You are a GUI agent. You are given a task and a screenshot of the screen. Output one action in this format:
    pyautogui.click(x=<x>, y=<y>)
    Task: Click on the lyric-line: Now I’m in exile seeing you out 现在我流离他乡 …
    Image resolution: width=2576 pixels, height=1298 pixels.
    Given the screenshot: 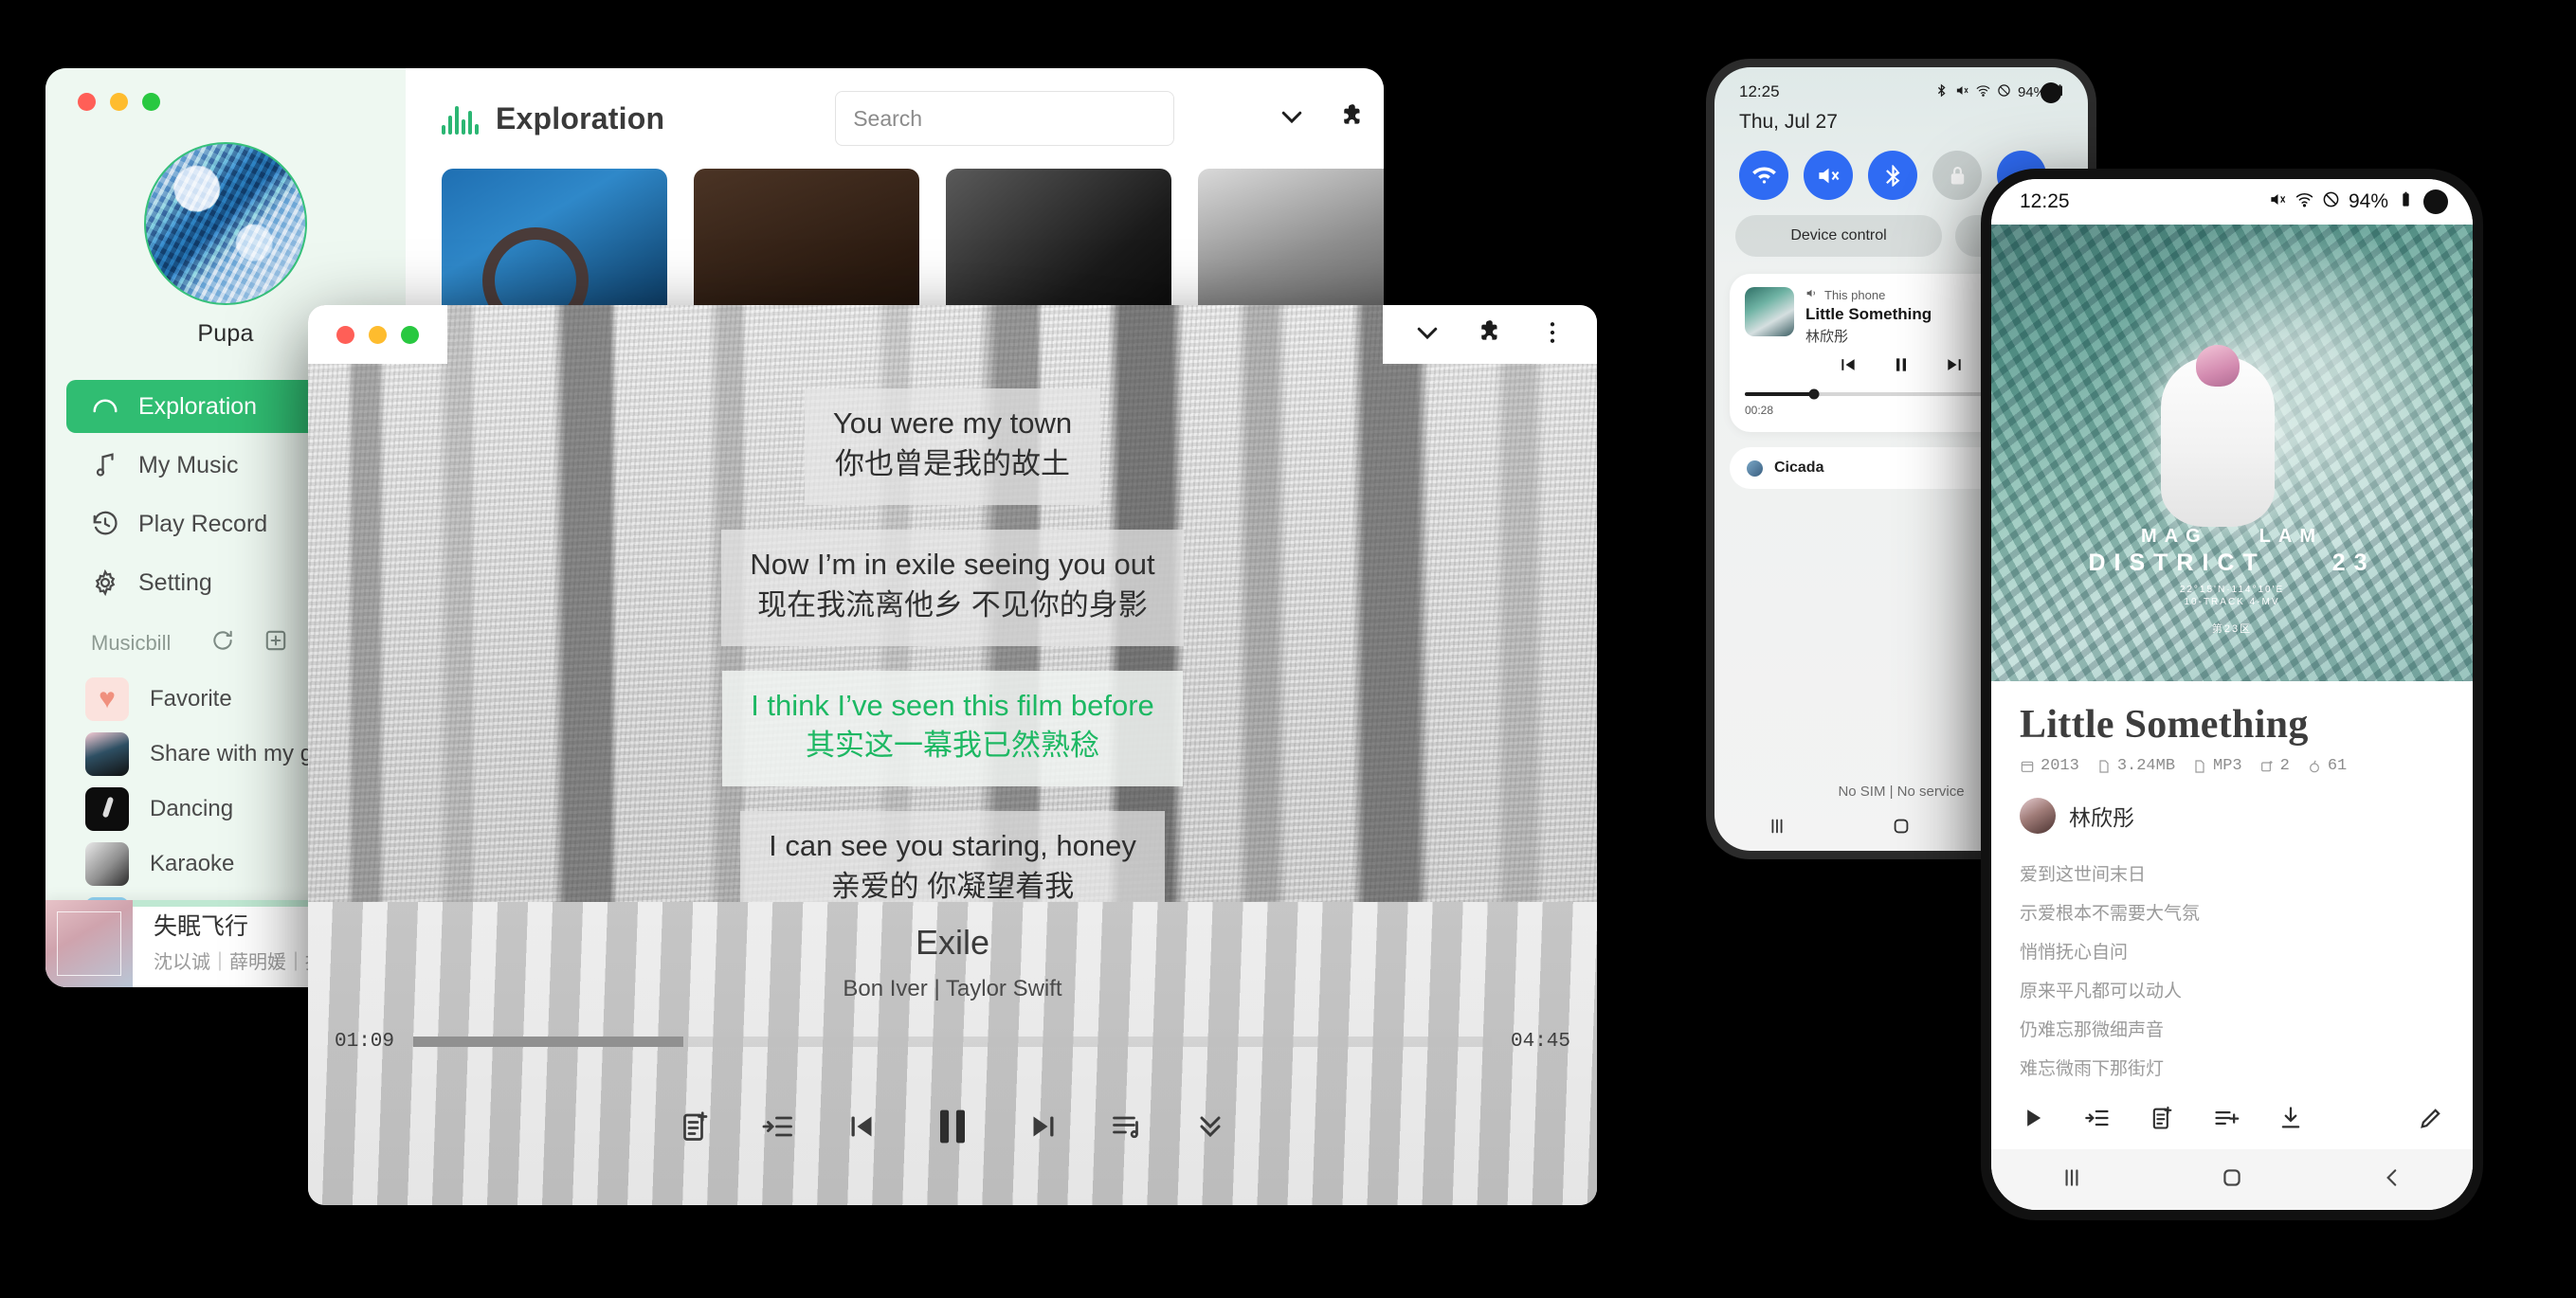 What is the action you would take?
    pyautogui.click(x=952, y=587)
    